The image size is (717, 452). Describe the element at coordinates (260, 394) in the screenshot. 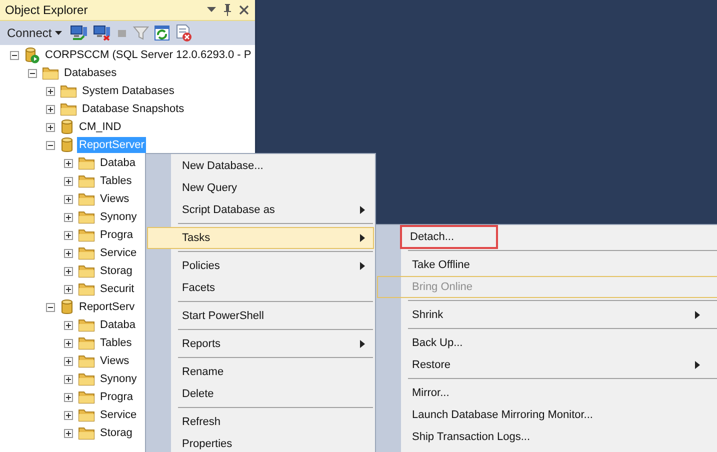

I see `menu-item: Delete` at that location.